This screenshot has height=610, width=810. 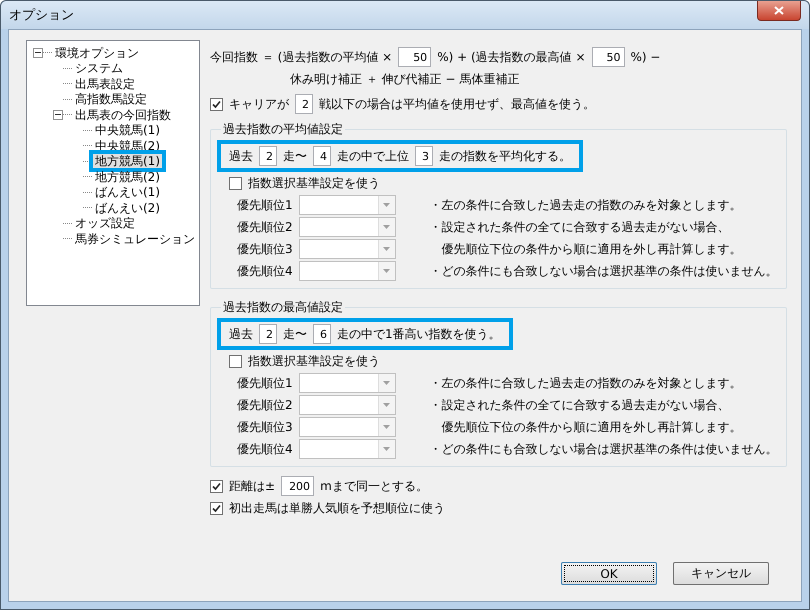 What do you see at coordinates (105, 223) in the screenshot?
I see `tree-item: オッズ設定` at bounding box center [105, 223].